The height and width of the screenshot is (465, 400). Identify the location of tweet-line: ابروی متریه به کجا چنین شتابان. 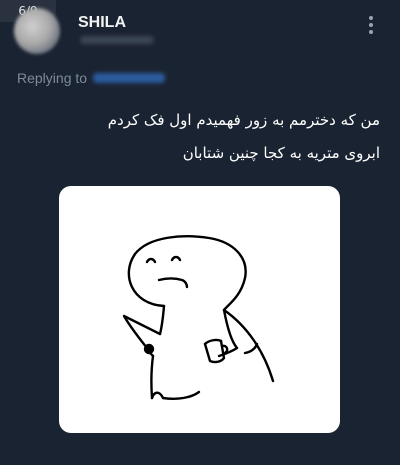
(281, 153).